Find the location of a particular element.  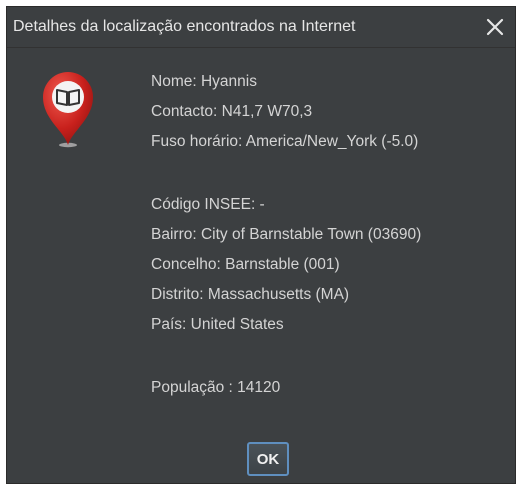

population-text: População : 14120 is located at coordinates (216, 387).